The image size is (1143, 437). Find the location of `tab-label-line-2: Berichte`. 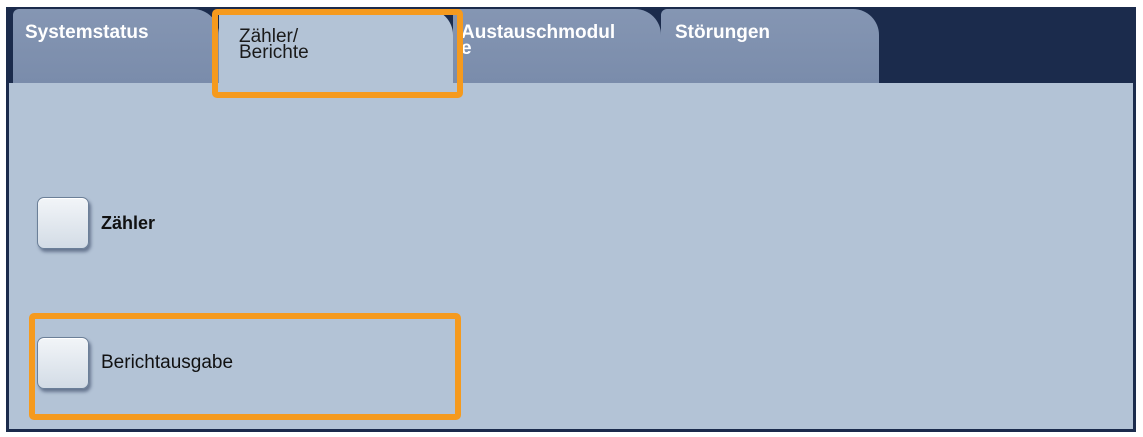

tab-label-line-2: Berichte is located at coordinates (274, 52).